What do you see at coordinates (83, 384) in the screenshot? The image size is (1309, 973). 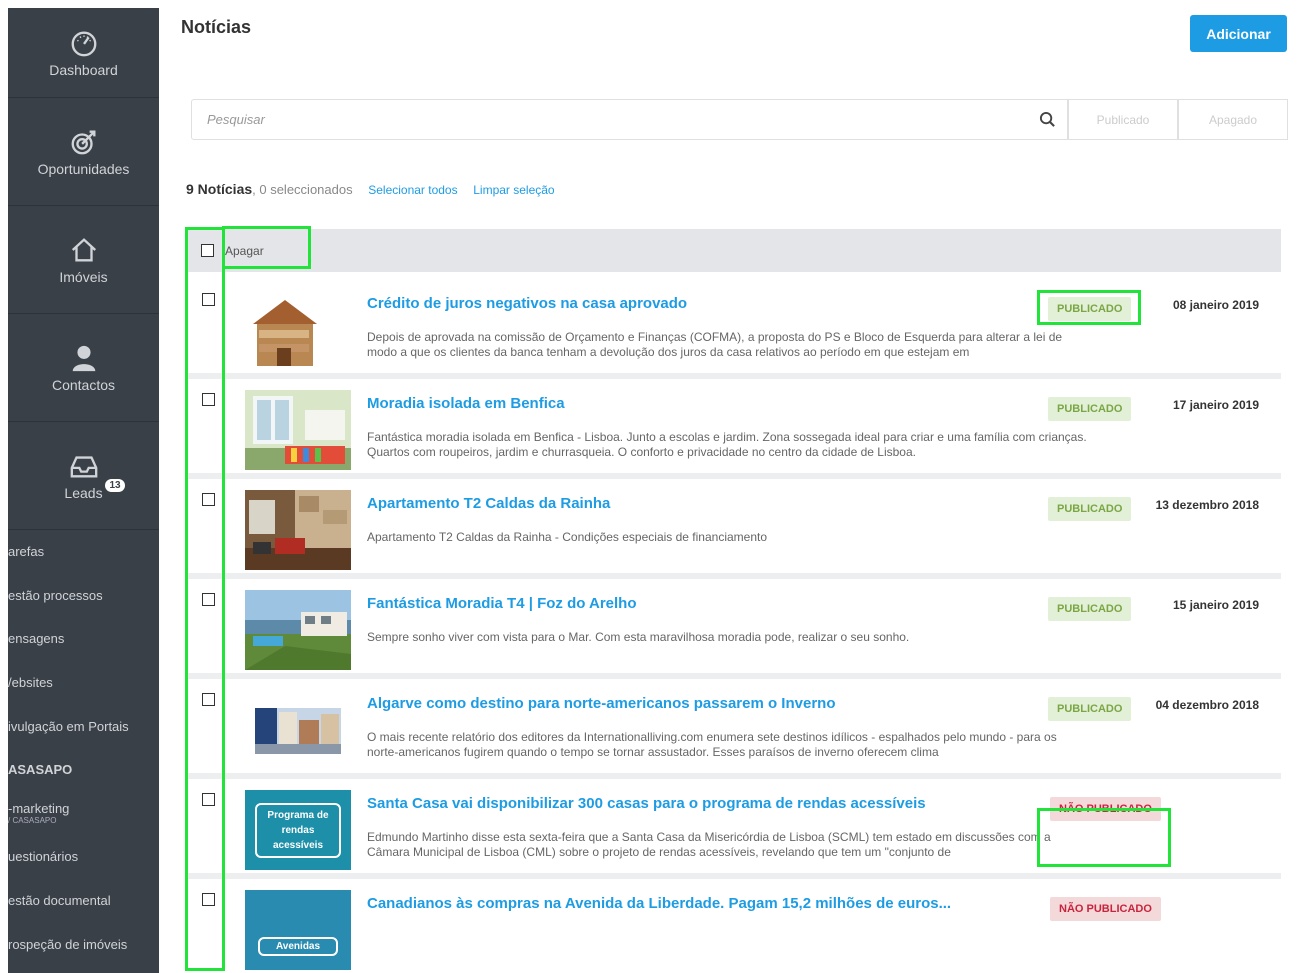 I see `sidebar-item-label: Contactos` at bounding box center [83, 384].